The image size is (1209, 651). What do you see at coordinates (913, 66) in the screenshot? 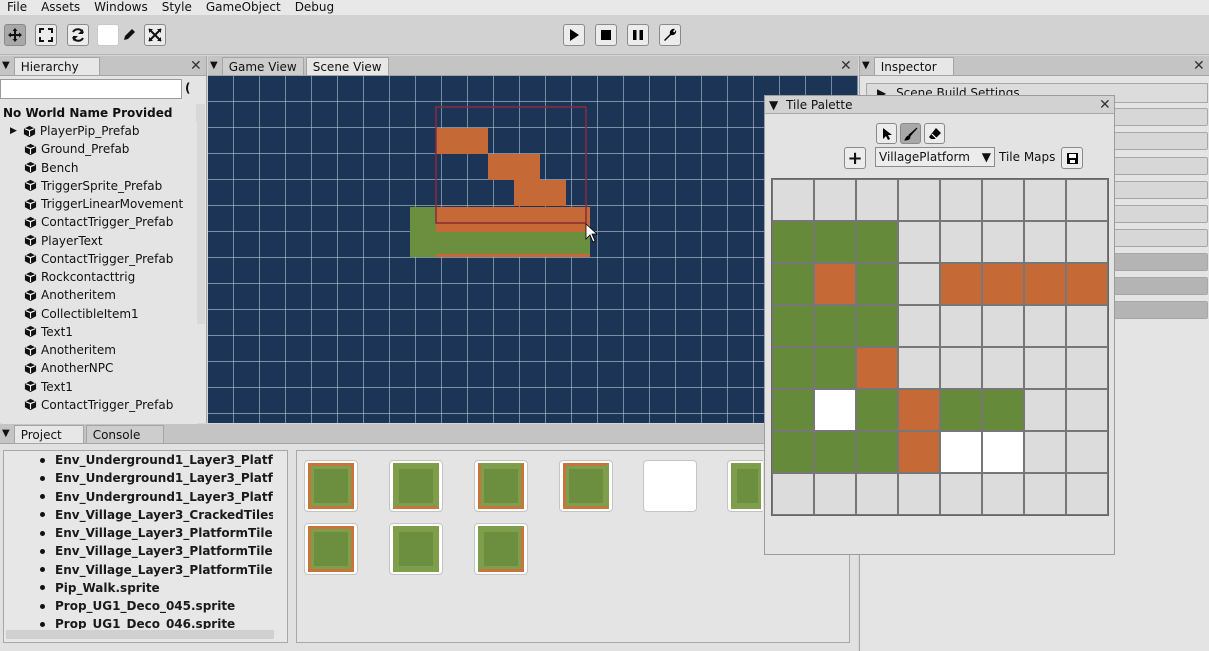
I see `tab-inspector: Inspector` at bounding box center [913, 66].